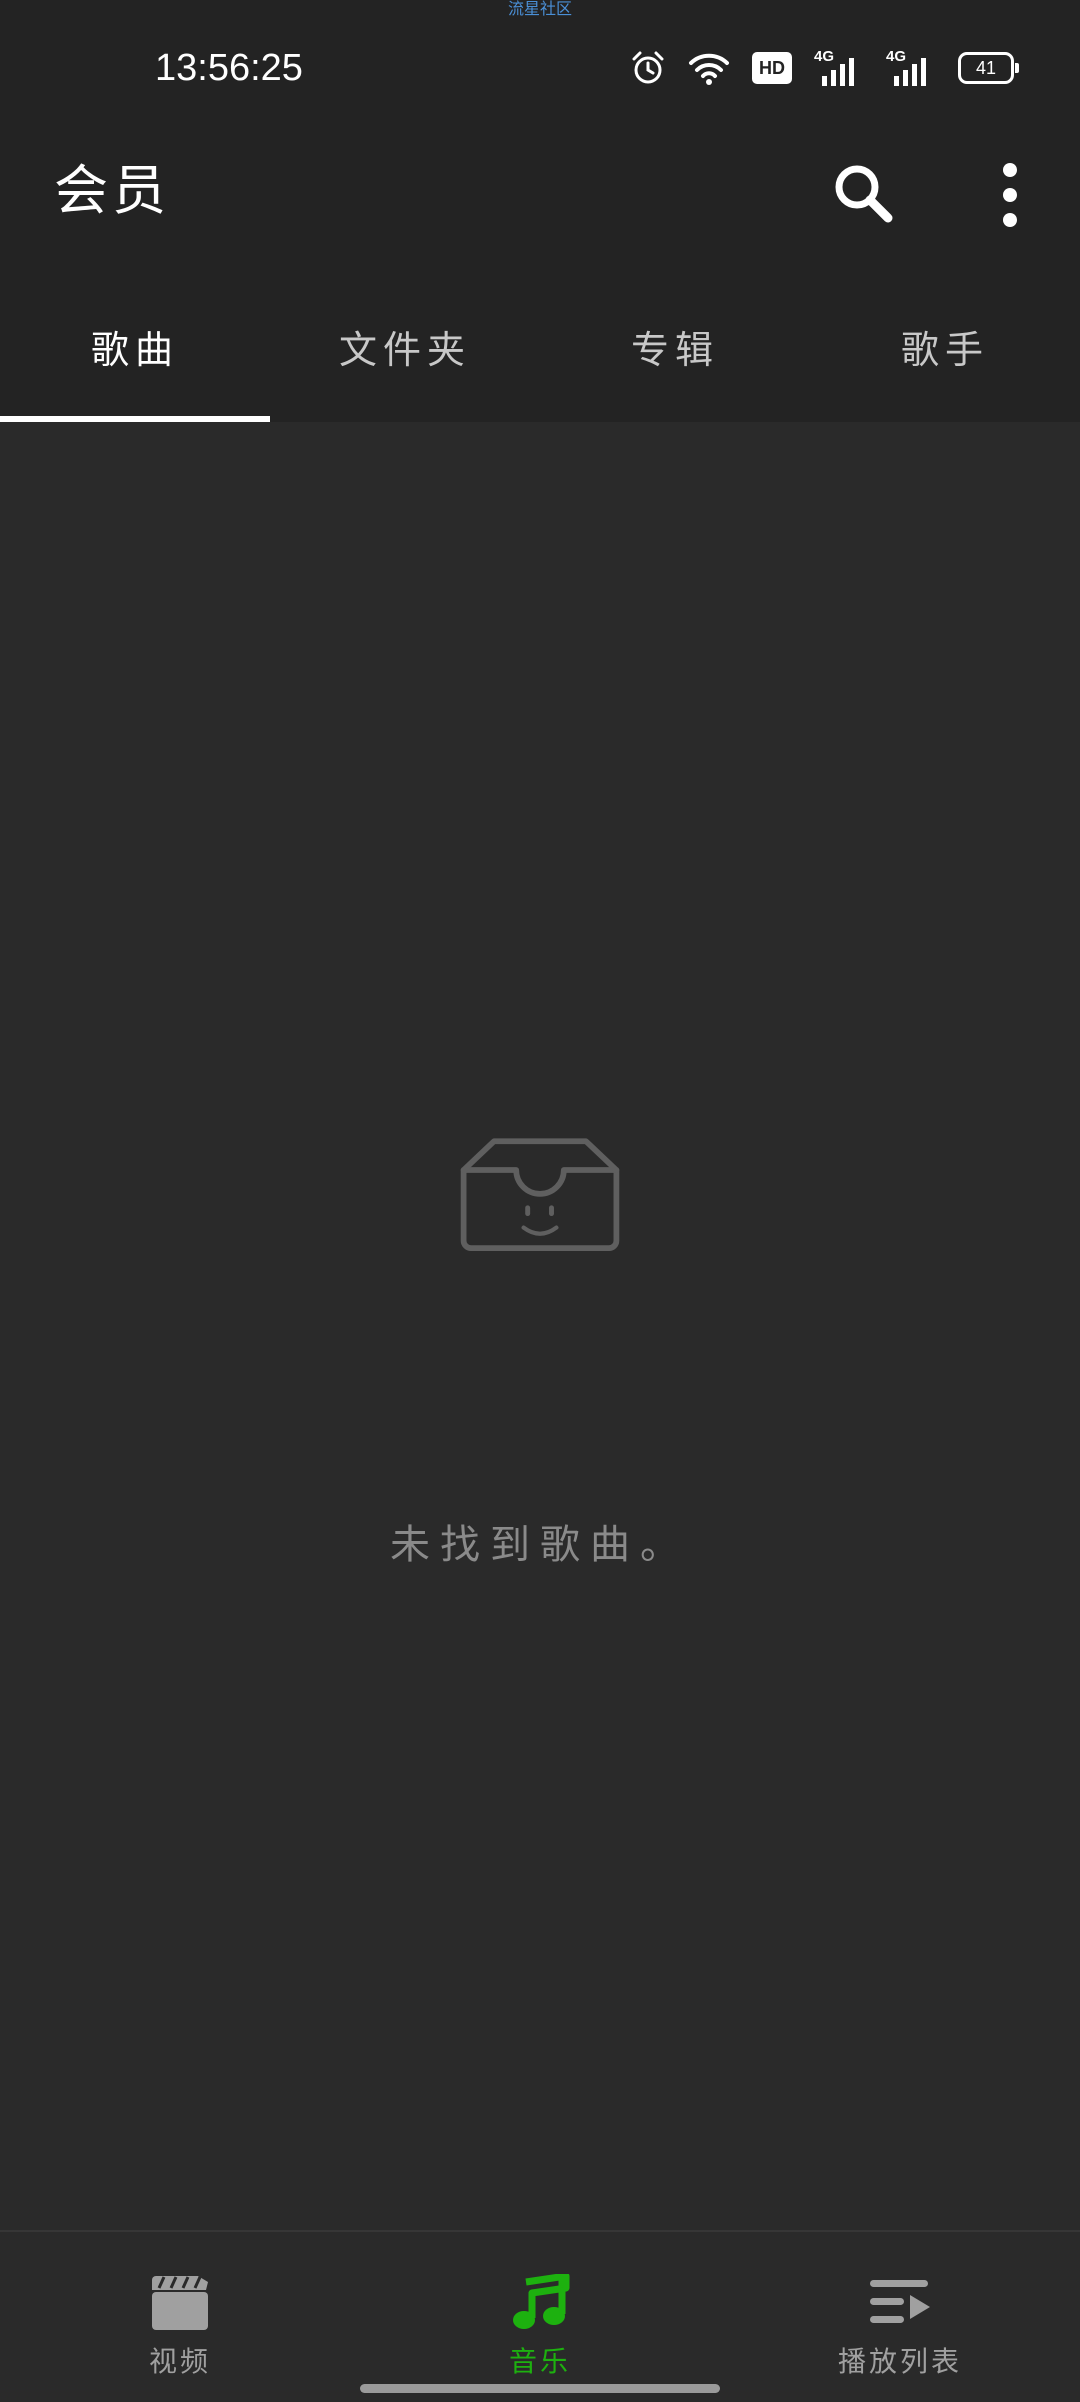 Image resolution: width=1080 pixels, height=2402 pixels. What do you see at coordinates (675, 346) in the screenshot?
I see `tab-albums: 专辑` at bounding box center [675, 346].